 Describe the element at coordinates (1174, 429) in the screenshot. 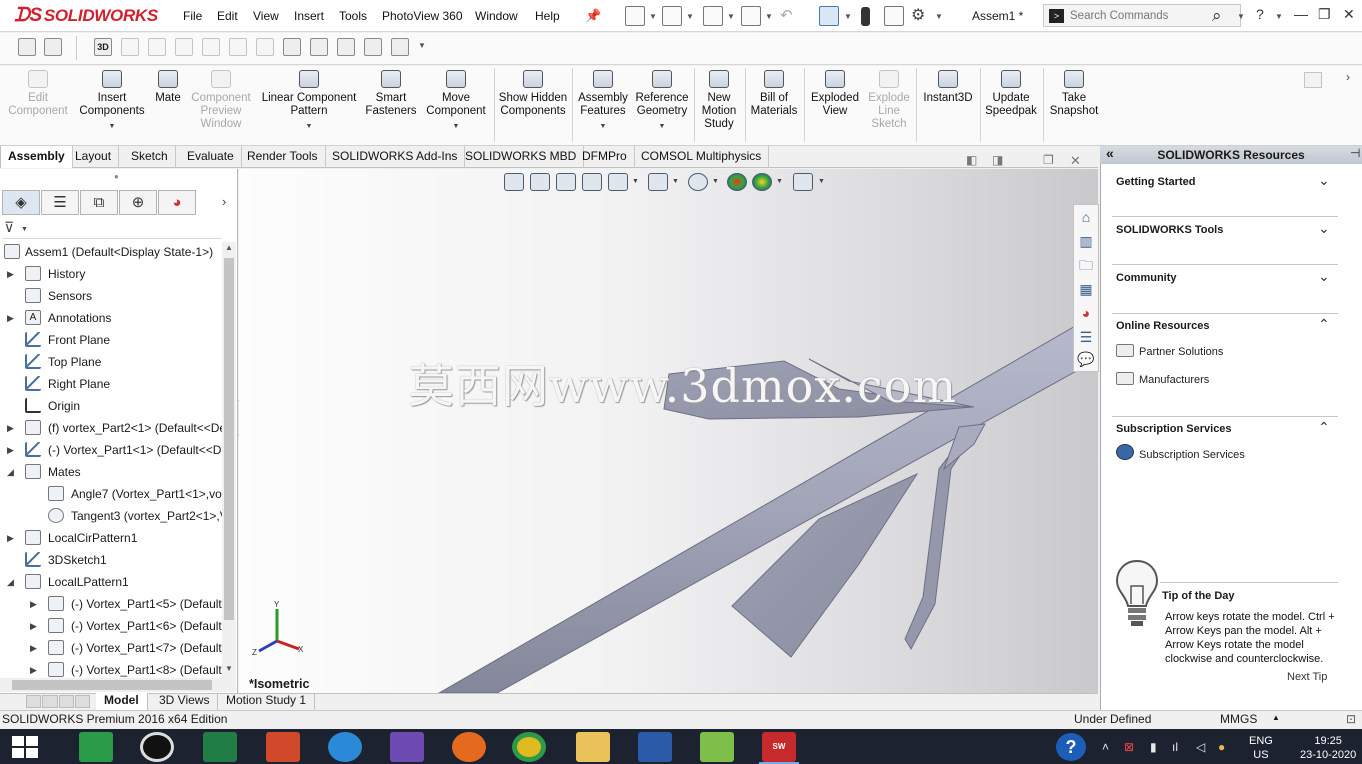

I see `section-subscription-services: Subscription Services` at that location.